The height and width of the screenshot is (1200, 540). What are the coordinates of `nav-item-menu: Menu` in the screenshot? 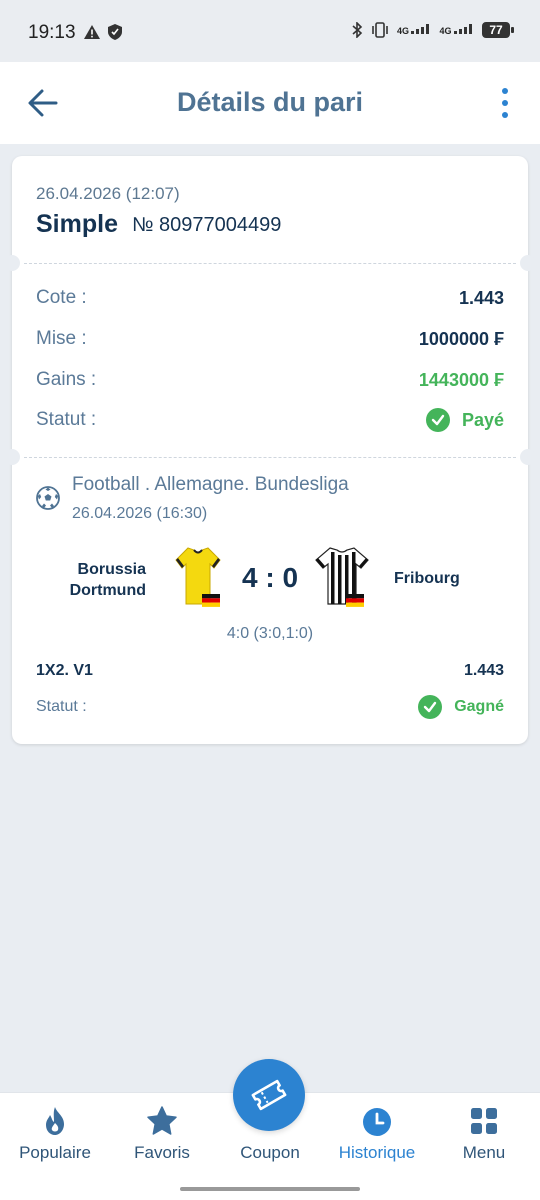 It's located at (484, 1135).